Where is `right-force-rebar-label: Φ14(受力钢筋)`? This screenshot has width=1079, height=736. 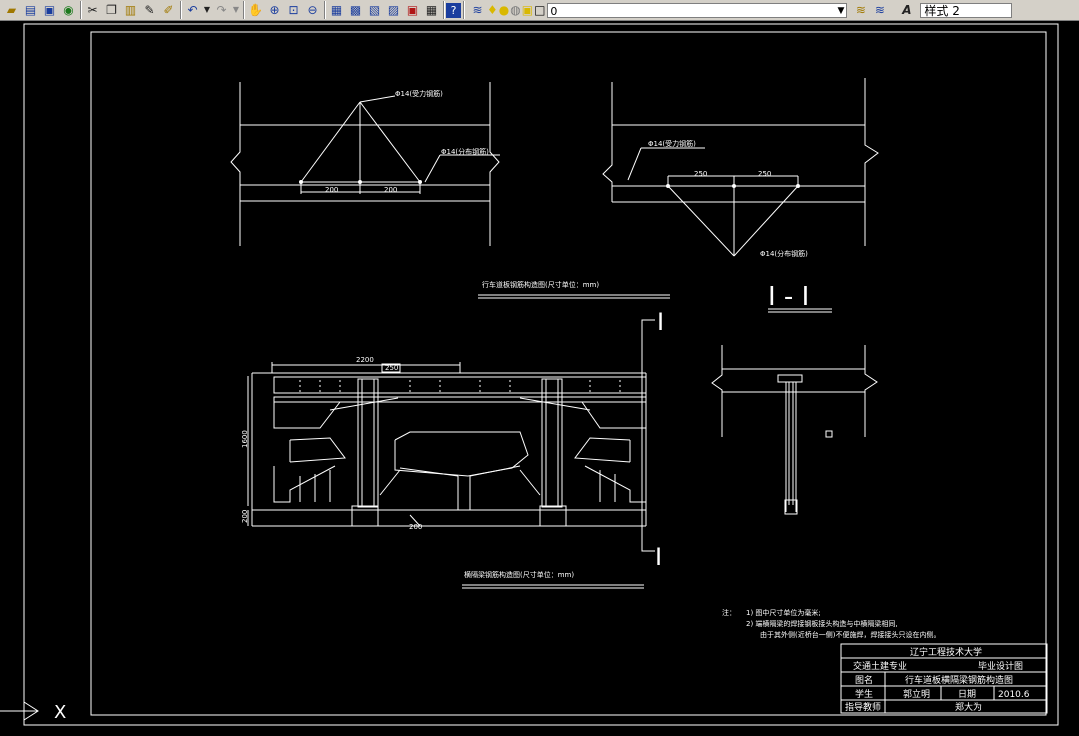 right-force-rebar-label: Φ14(受力钢筋) is located at coordinates (672, 143).